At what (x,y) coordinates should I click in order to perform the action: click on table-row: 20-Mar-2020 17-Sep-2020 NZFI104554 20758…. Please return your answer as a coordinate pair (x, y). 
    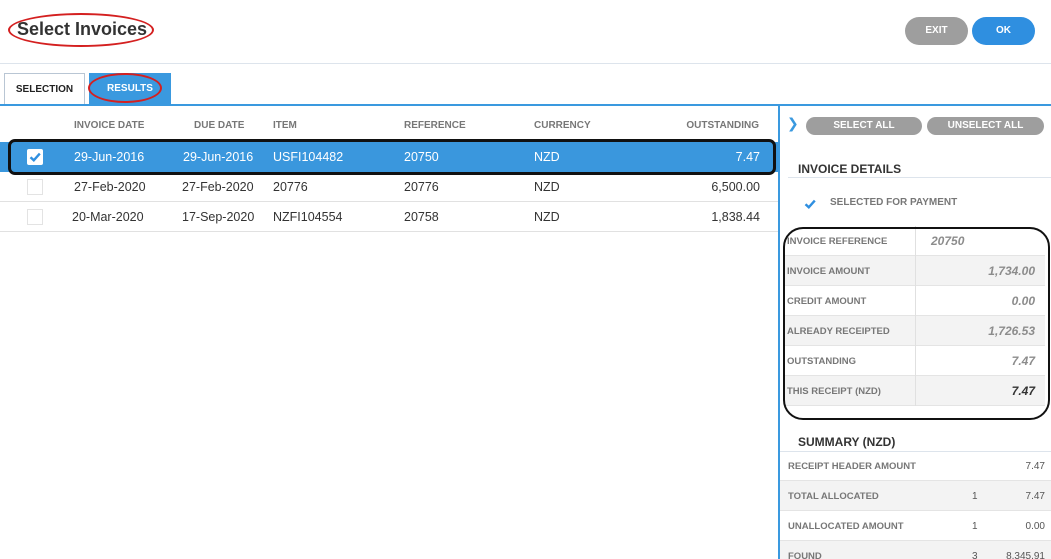
    Looking at the image, I should click on (389, 217).